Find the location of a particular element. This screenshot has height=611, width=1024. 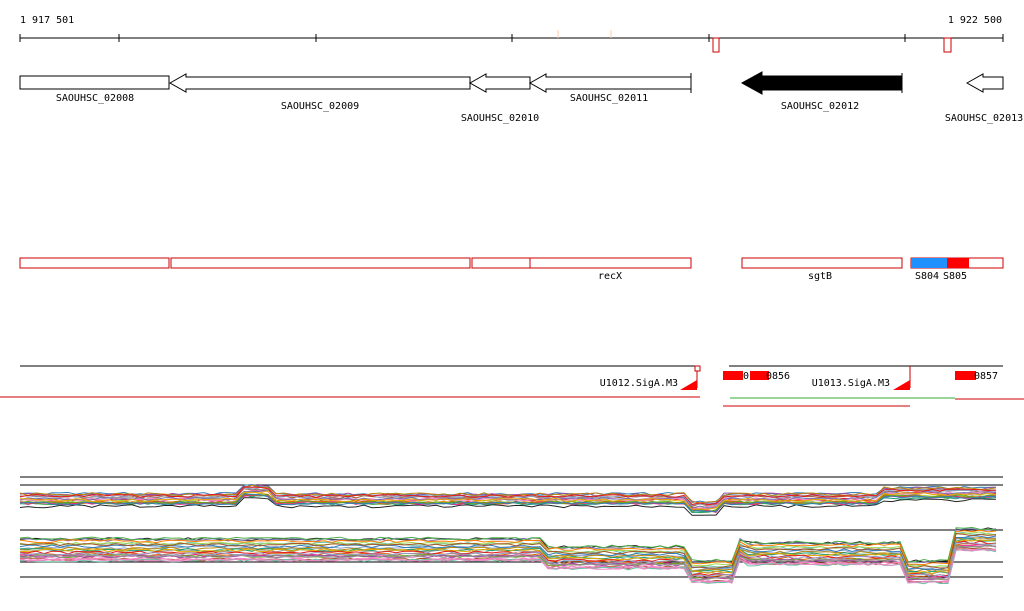

annotation-sgtb: sgtB is located at coordinates (822, 269).